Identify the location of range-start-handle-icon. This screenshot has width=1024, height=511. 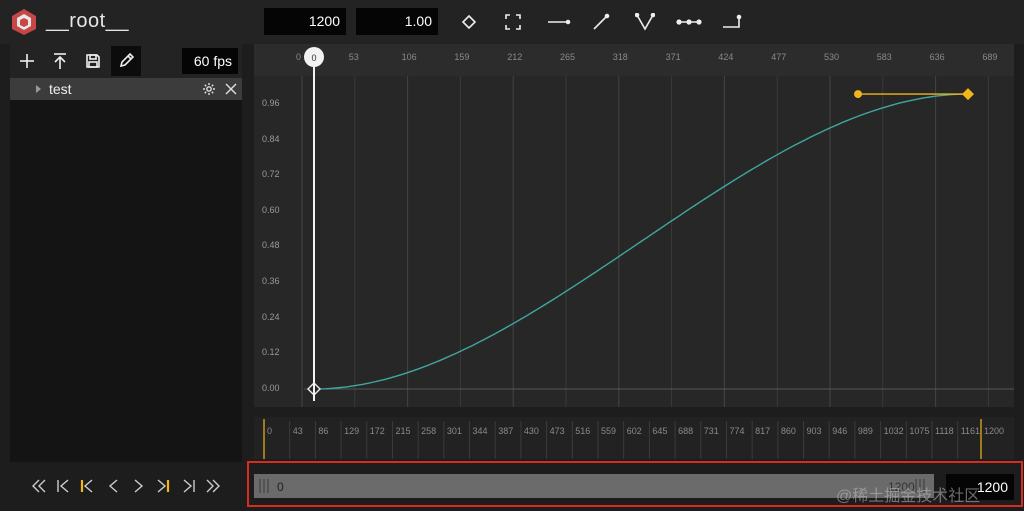
(265, 486).